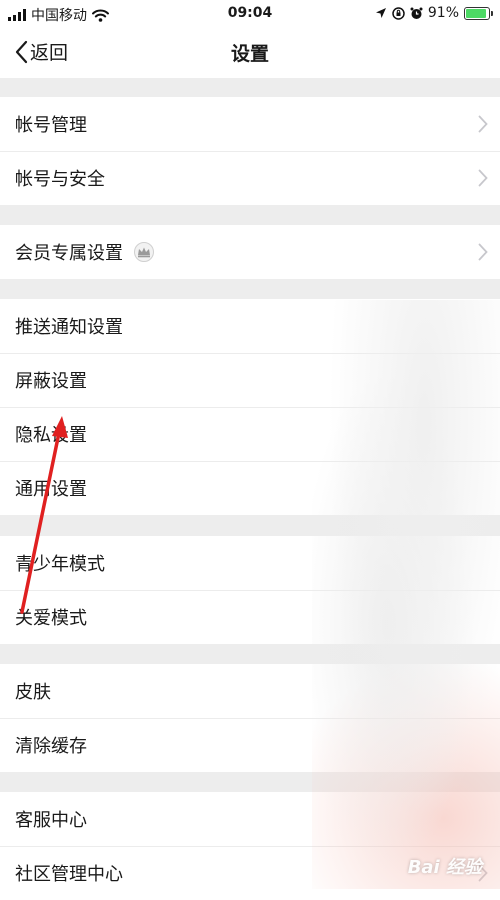 This screenshot has width=500, height=900. I want to click on settings-group-appearance: 皮肤 清除缓存, so click(250, 718).